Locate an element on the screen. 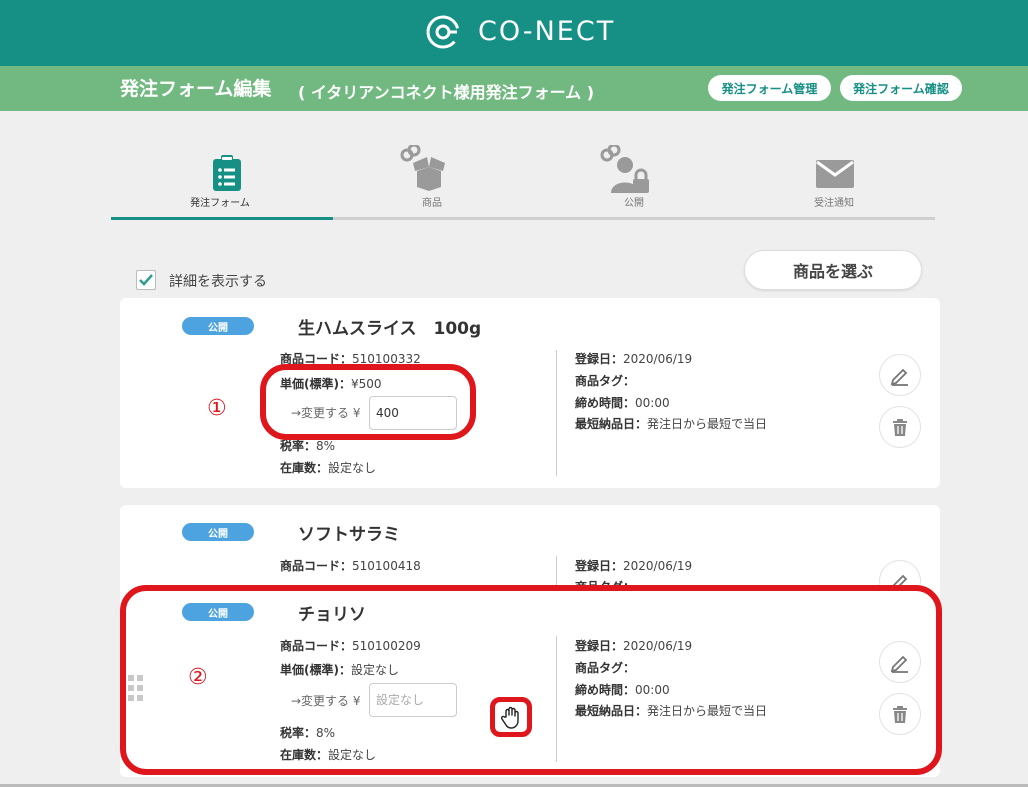 Image resolution: width=1028 pixels, height=787 pixels. annotation-cursor-box is located at coordinates (511, 717).